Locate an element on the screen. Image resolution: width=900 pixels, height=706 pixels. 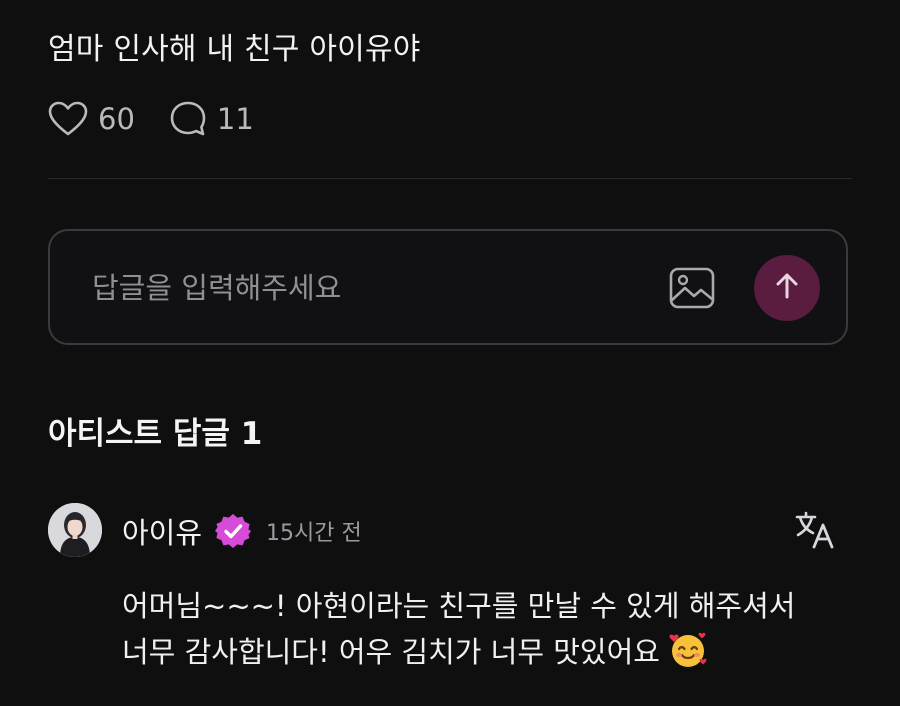
like-button: 60 is located at coordinates (91, 119).